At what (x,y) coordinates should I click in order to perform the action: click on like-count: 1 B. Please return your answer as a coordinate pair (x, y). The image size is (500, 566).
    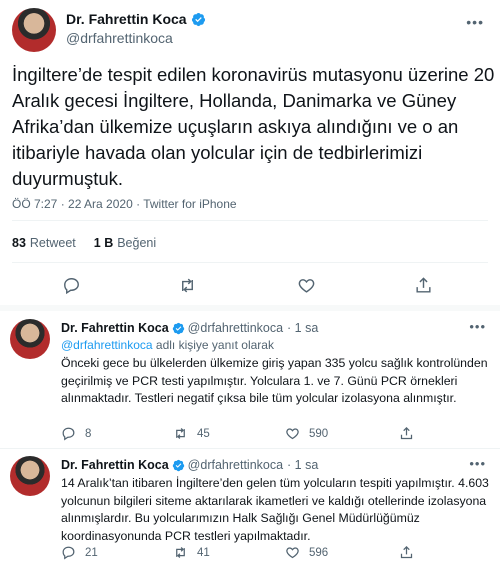
    Looking at the image, I should click on (103, 243).